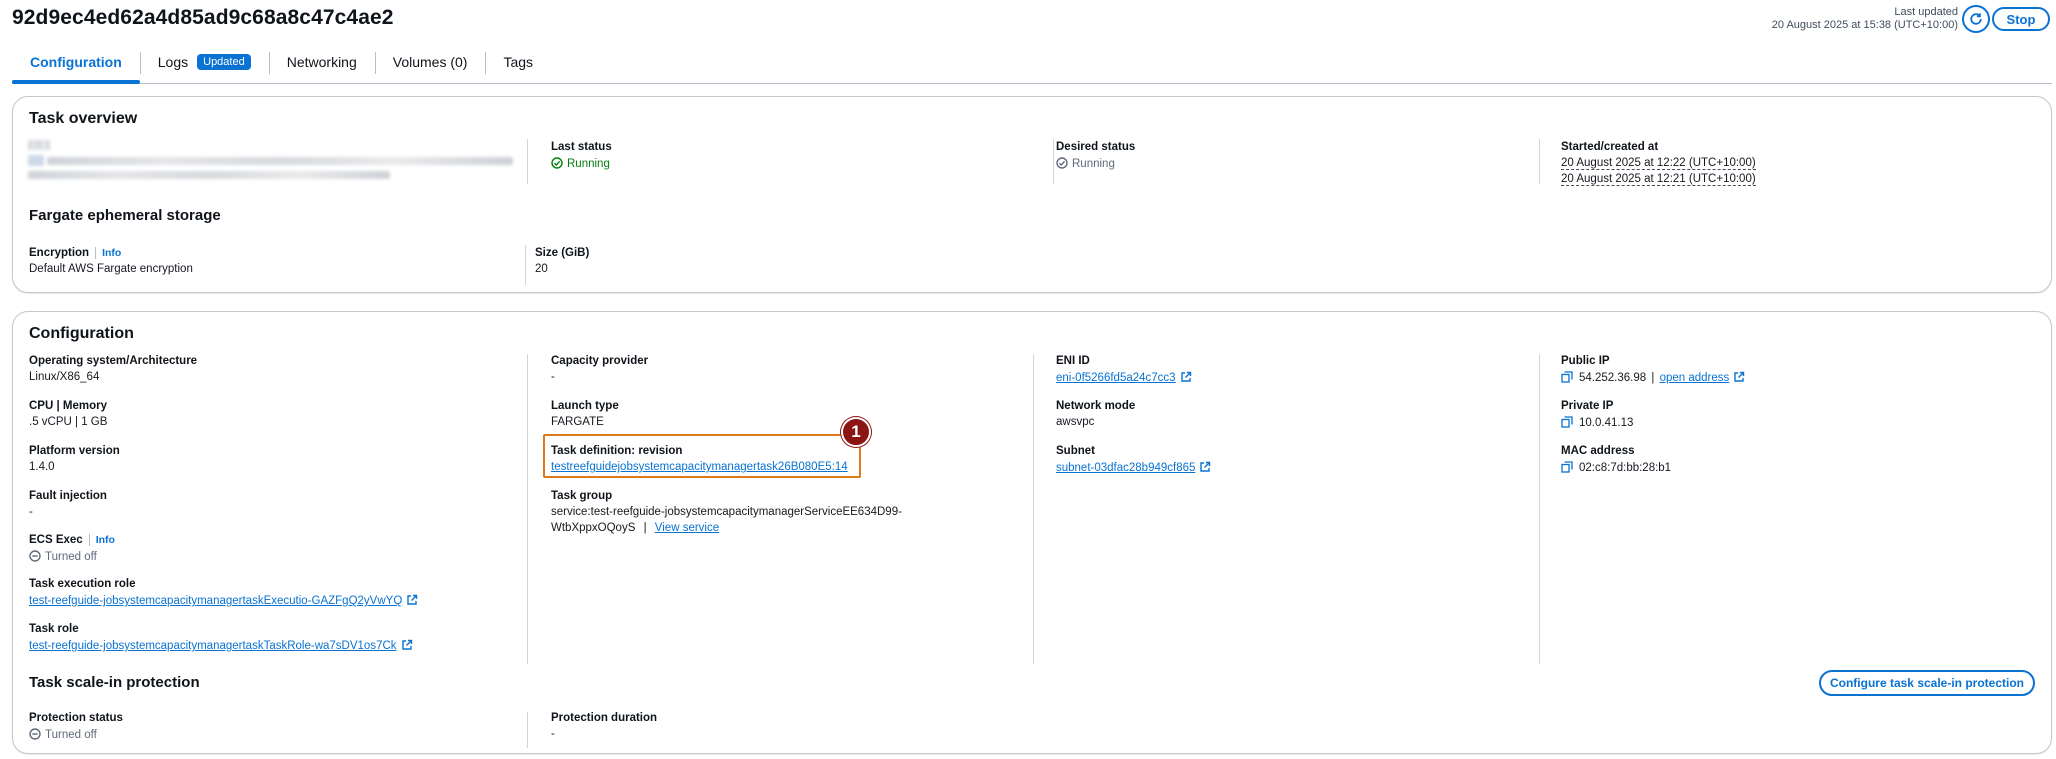 The image size is (2056, 759). I want to click on started-label: Started/created at, so click(1610, 147).